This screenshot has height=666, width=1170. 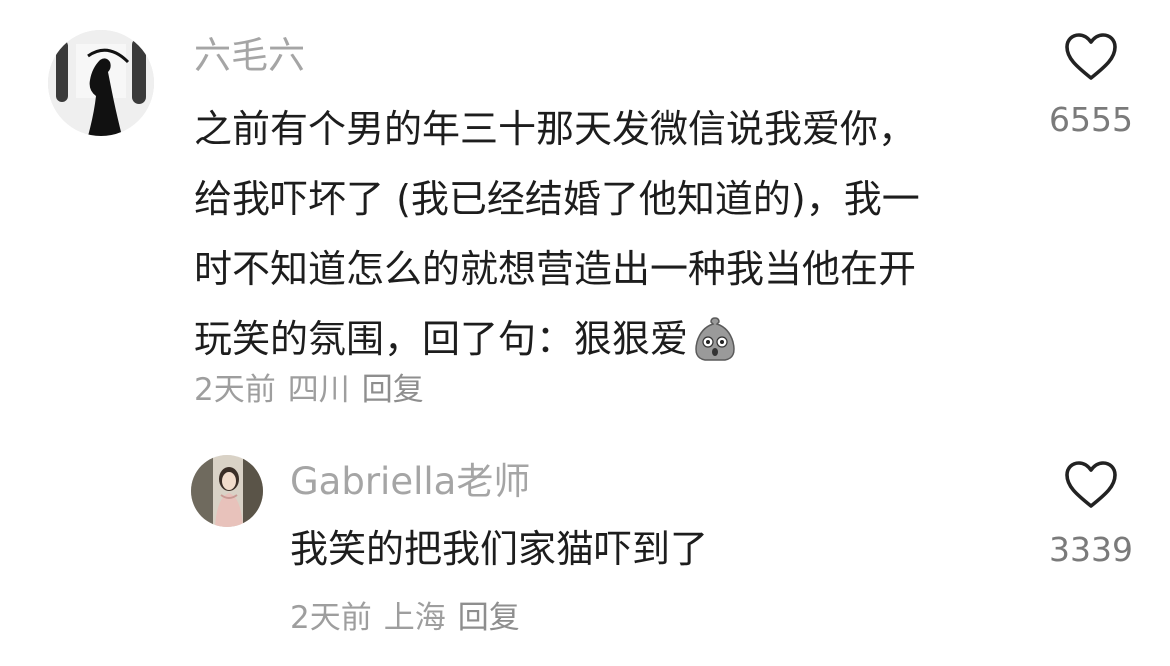 I want to click on location: 四川, so click(x=318, y=390).